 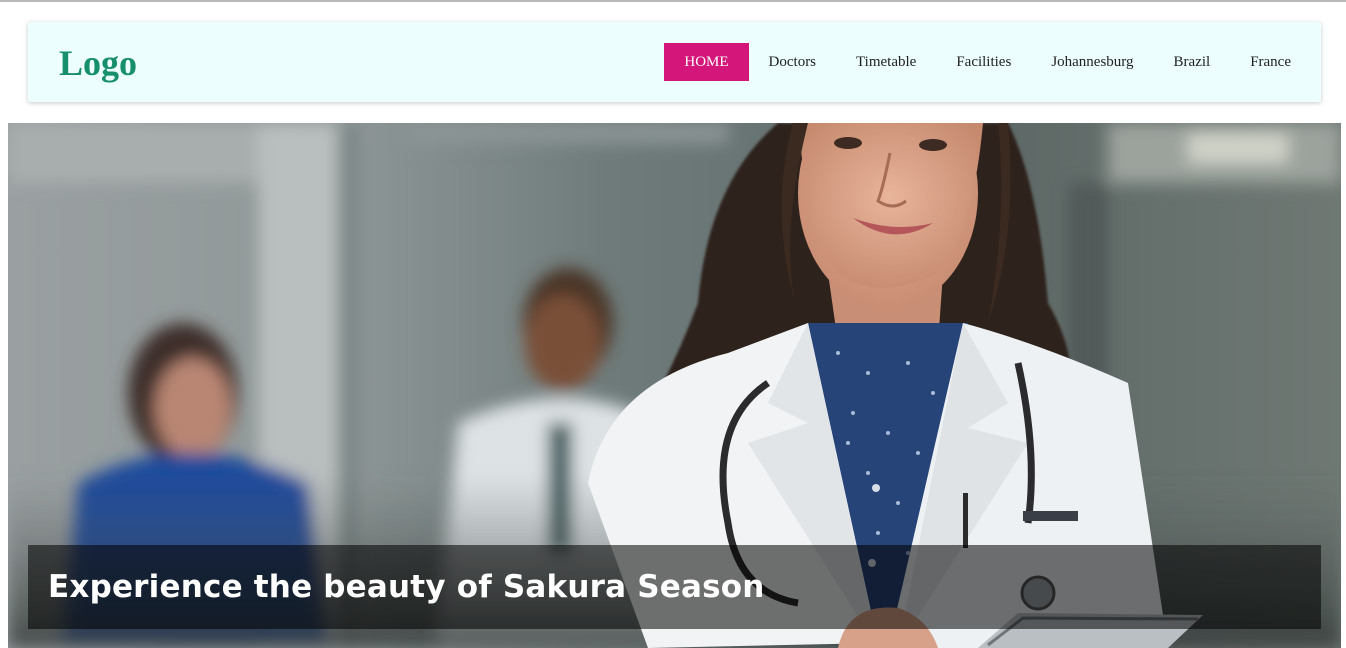 What do you see at coordinates (673, 1) in the screenshot?
I see `browser-top-border` at bounding box center [673, 1].